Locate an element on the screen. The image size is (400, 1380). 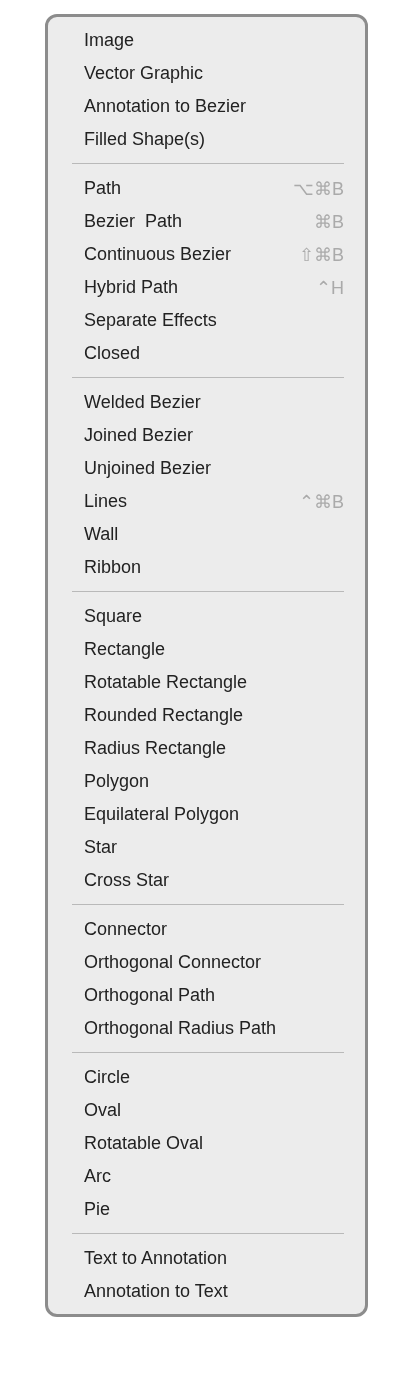
menu-item: Image is located at coordinates (206, 40).